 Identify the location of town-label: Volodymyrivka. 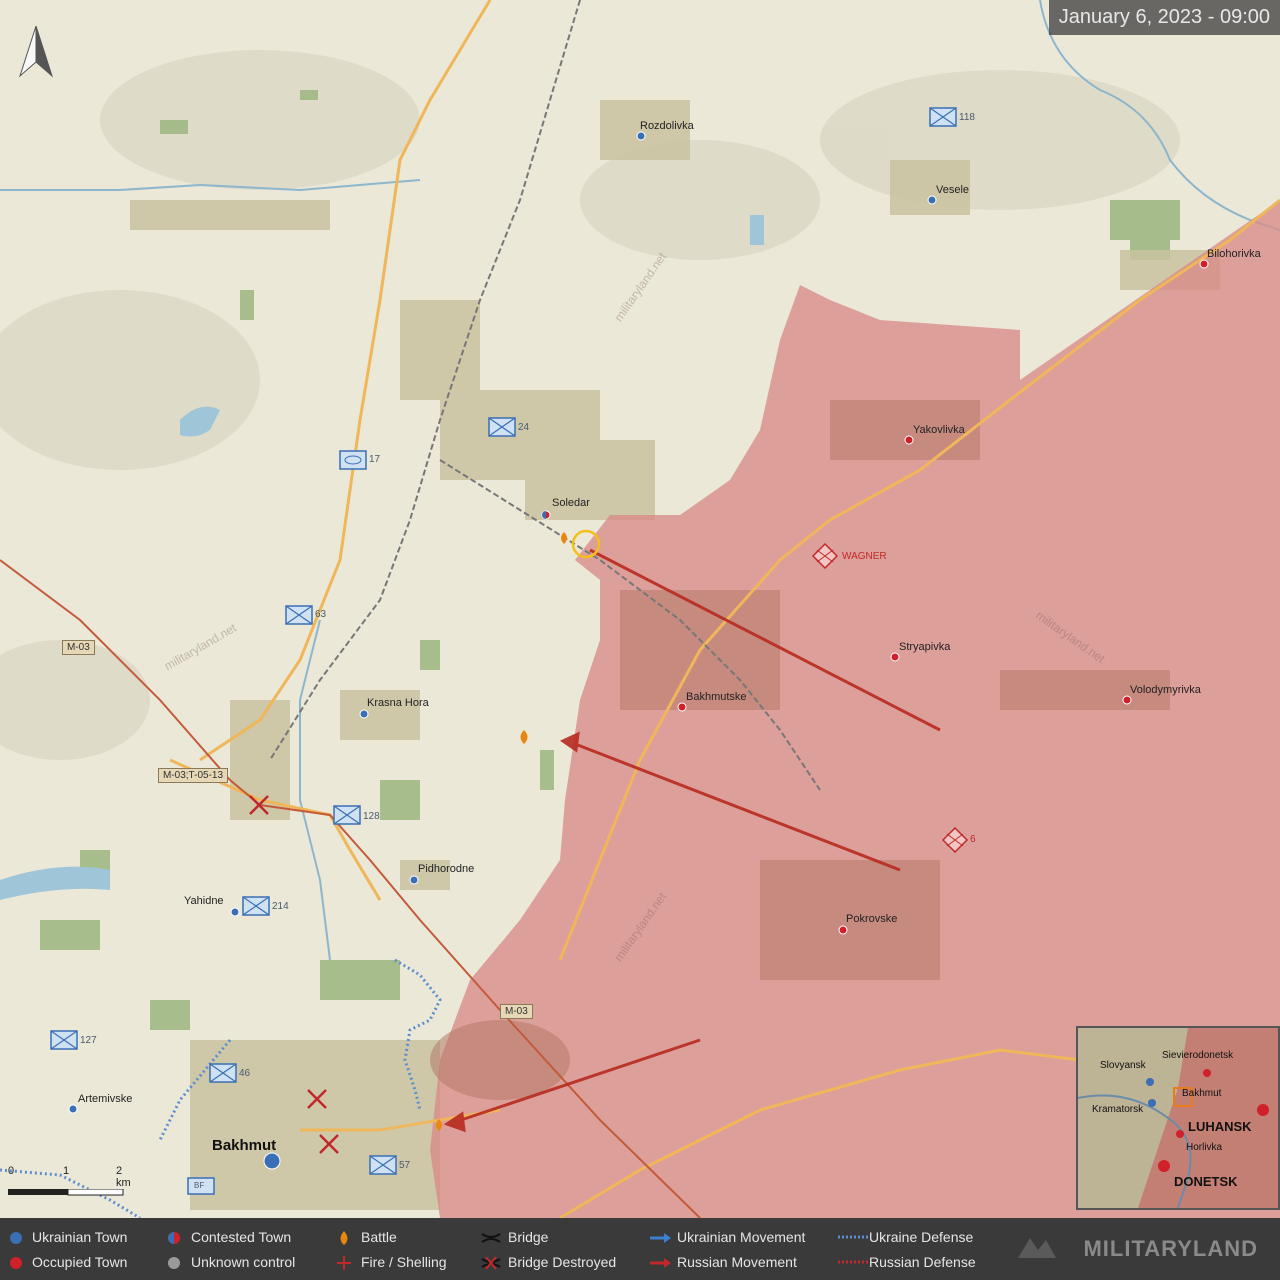
(1165, 690).